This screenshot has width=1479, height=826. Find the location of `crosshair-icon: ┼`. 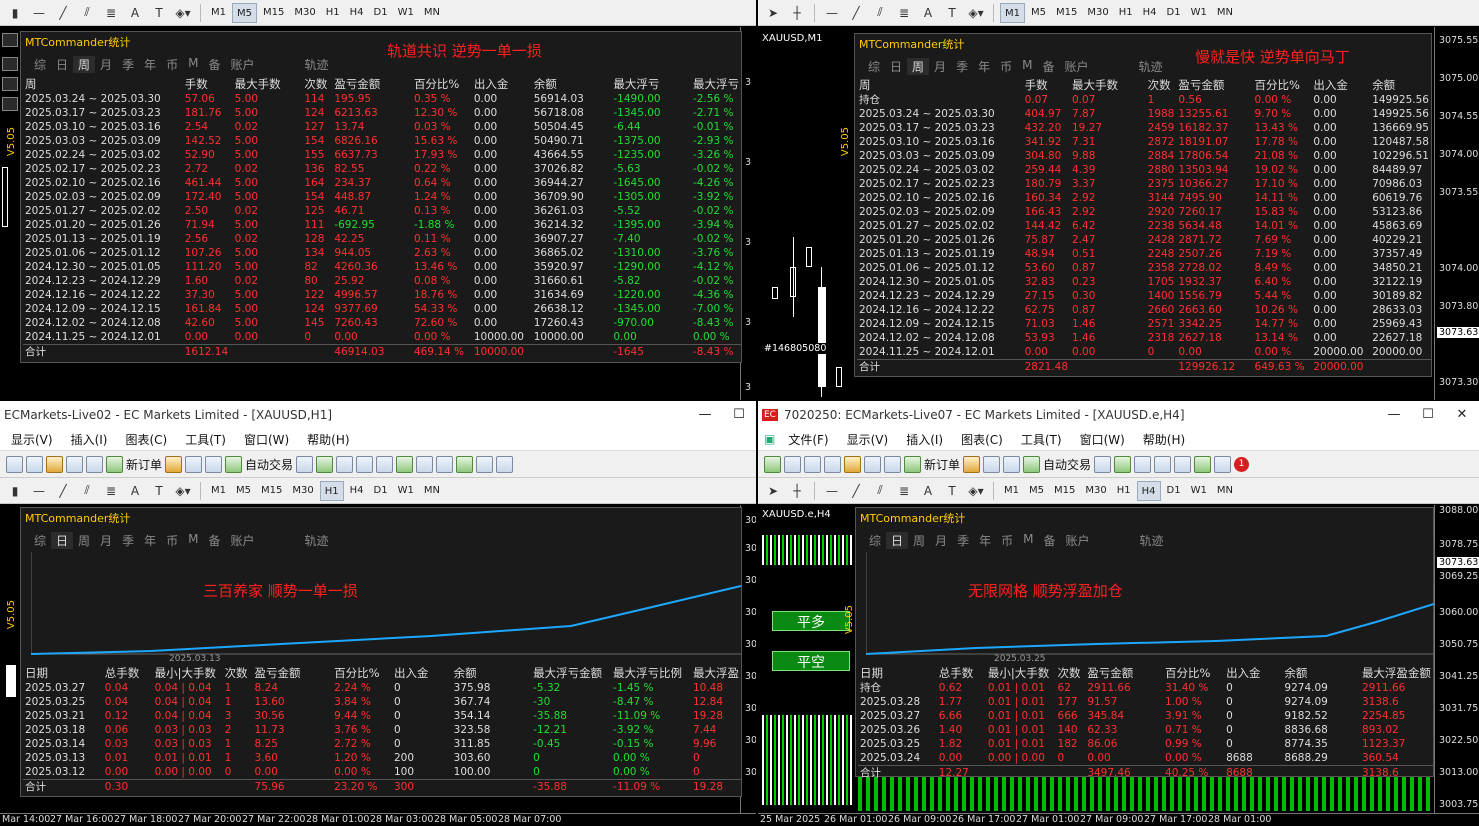

crosshair-icon: ┼ is located at coordinates (797, 13).